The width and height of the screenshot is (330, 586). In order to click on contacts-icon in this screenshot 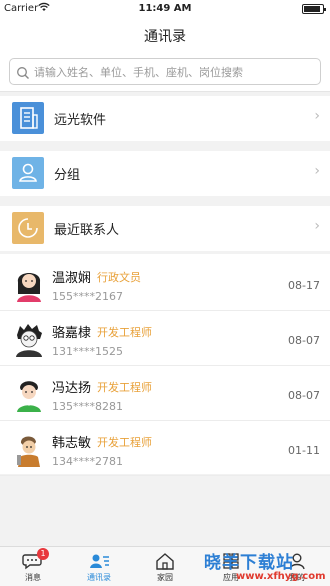, I will do `click(99, 561)`.